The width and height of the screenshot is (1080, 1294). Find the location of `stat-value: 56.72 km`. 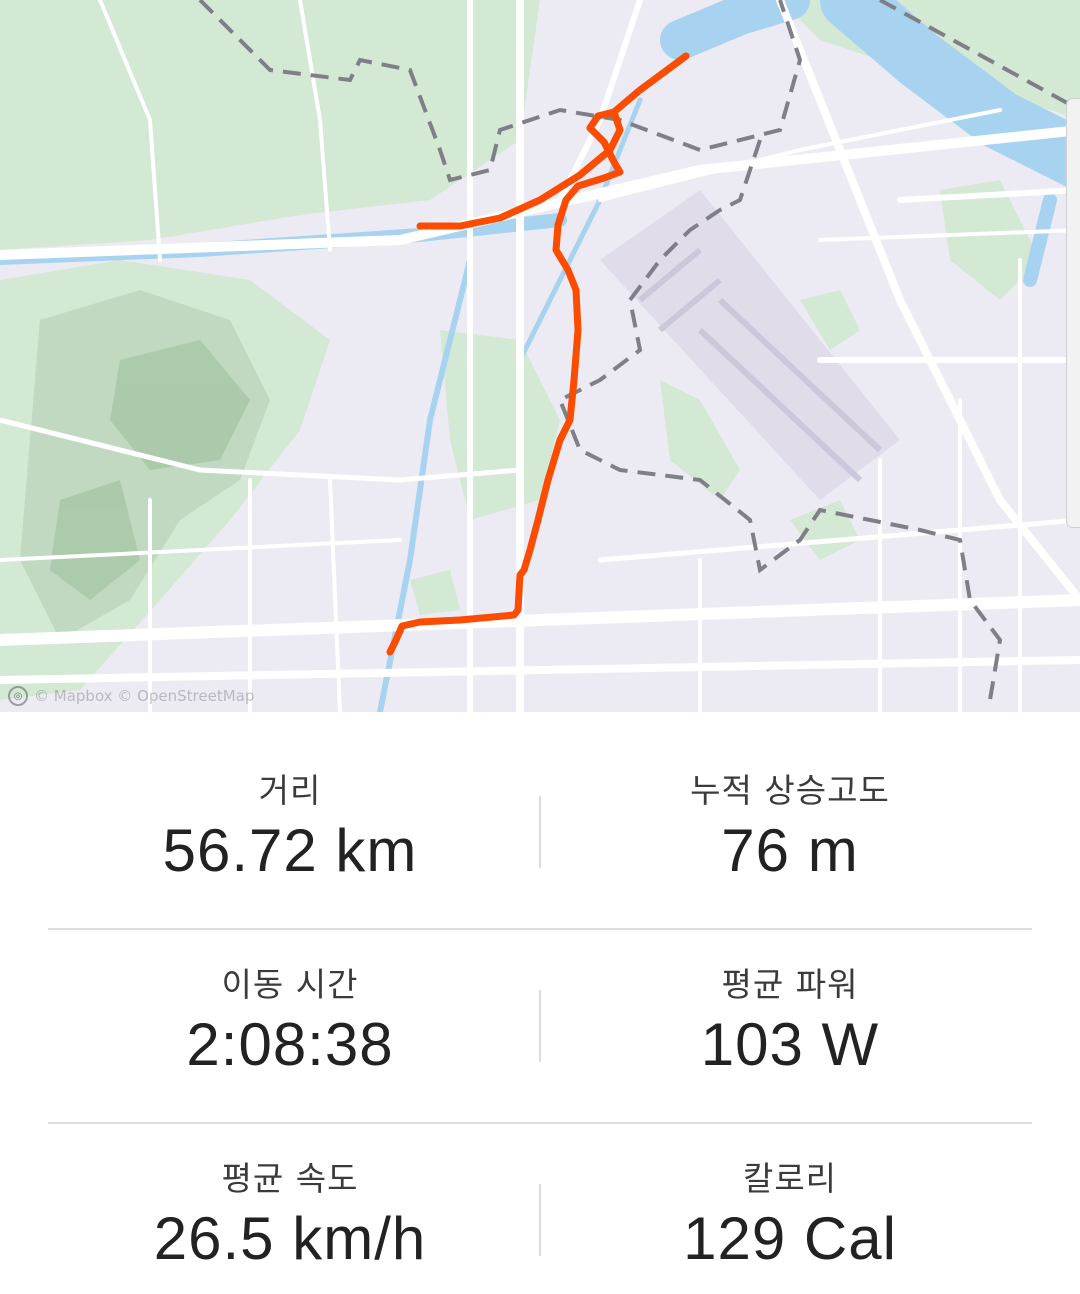

stat-value: 56.72 km is located at coordinates (290, 850).